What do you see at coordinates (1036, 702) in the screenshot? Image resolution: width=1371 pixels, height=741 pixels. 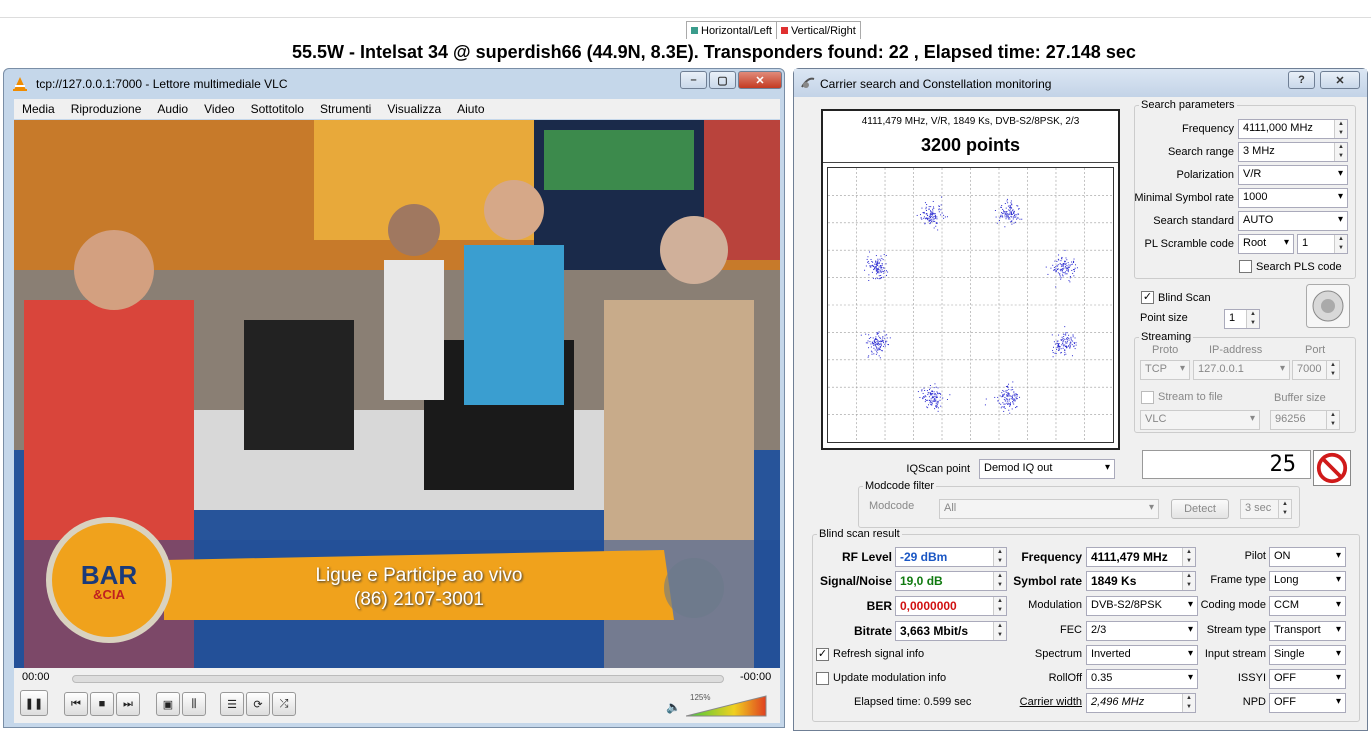 I see `carrier-width-link: Carrier width` at bounding box center [1036, 702].